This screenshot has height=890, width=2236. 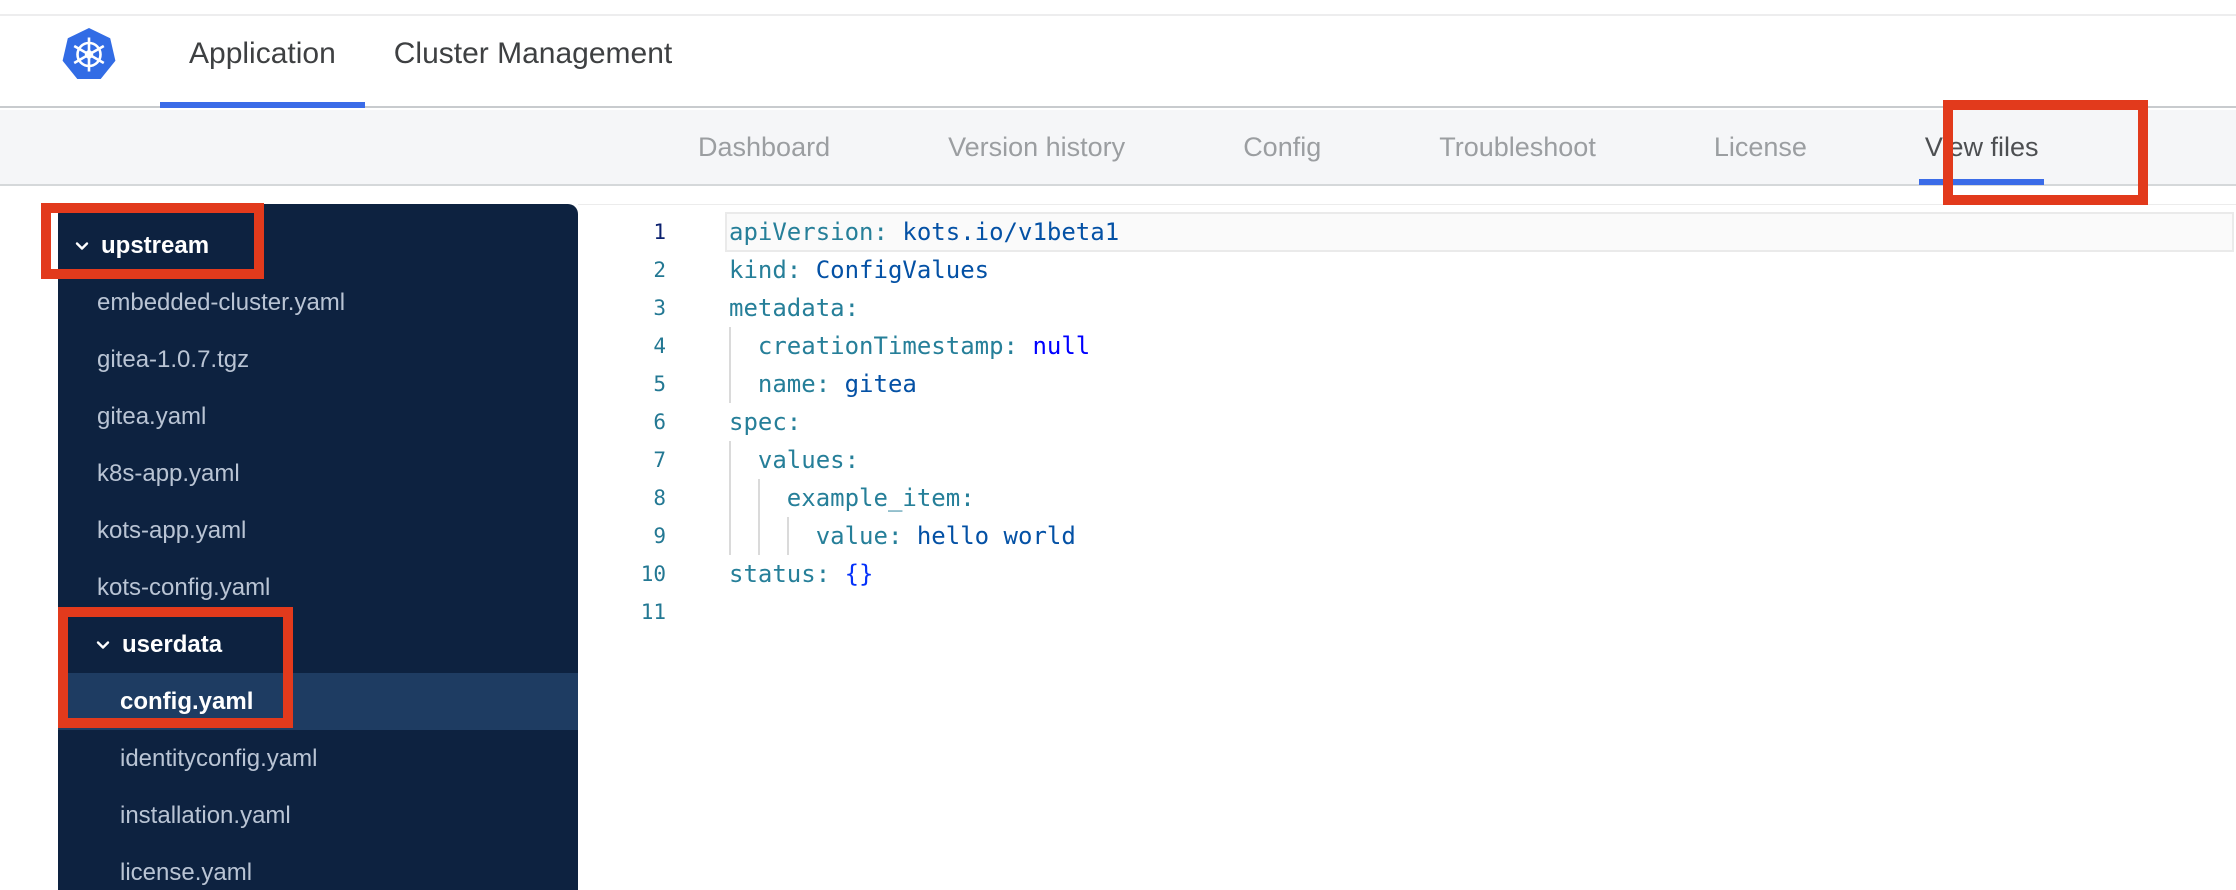 I want to click on tab-dashboard: Dashboard, so click(x=764, y=147).